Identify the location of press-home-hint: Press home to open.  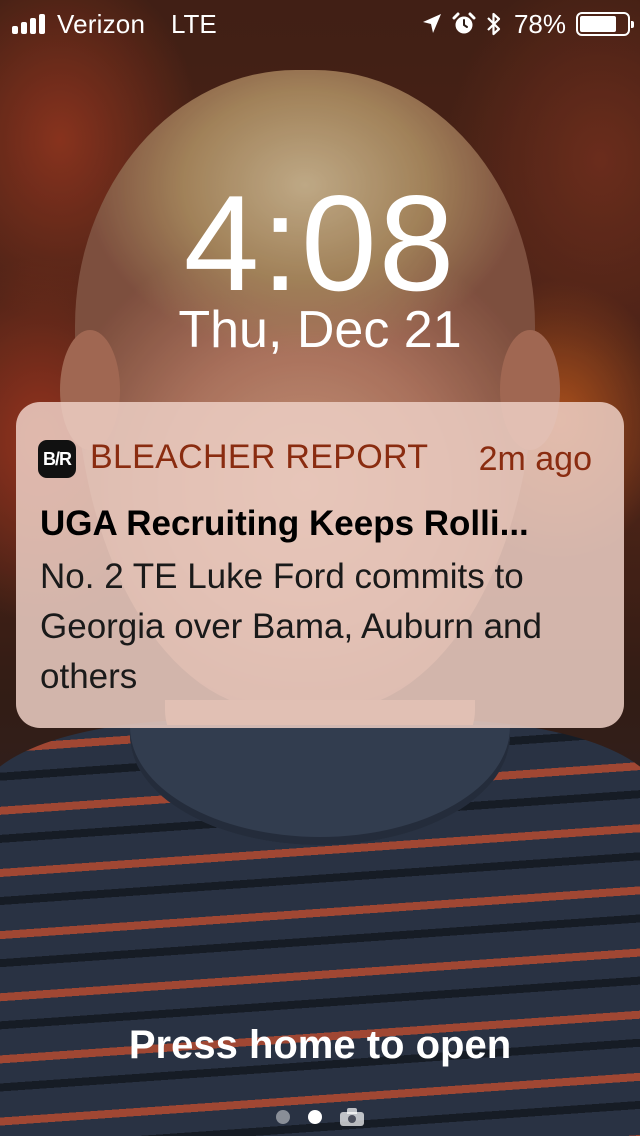
(320, 1045).